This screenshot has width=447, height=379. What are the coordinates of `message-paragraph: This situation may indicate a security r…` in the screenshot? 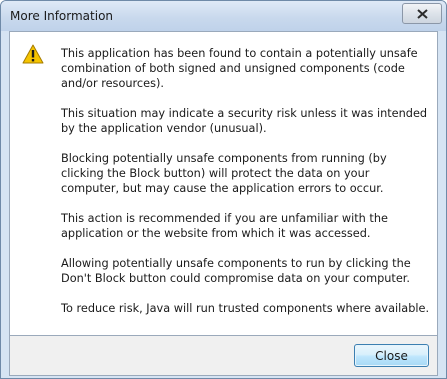 It's located at (244, 121).